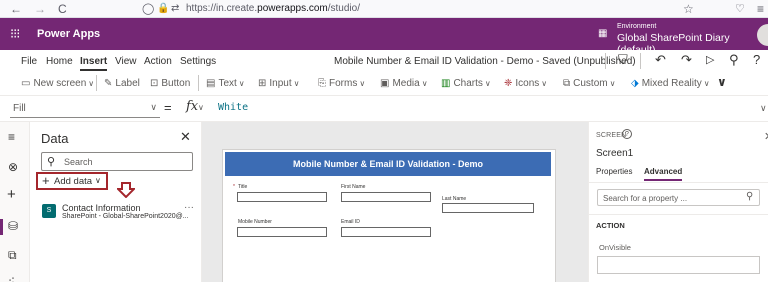 Image resolution: width=768 pixels, height=282 pixels. What do you see at coordinates (282, 232) in the screenshot?
I see `mobile-number-input` at bounding box center [282, 232].